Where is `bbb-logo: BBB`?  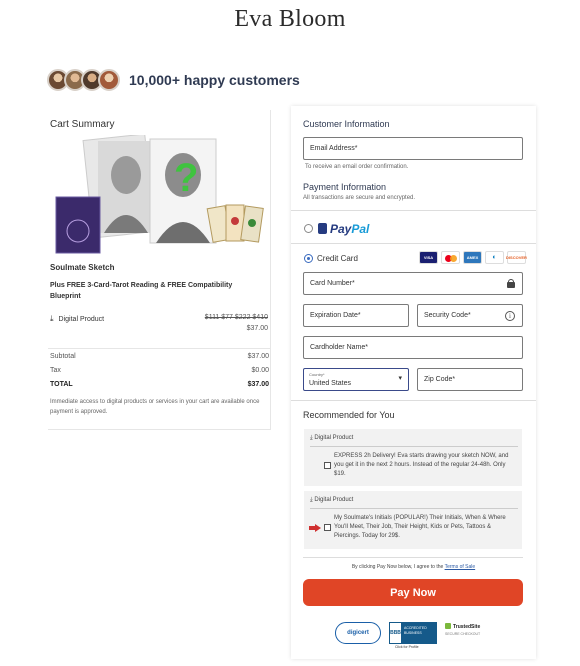 bbb-logo: BBB is located at coordinates (395, 633).